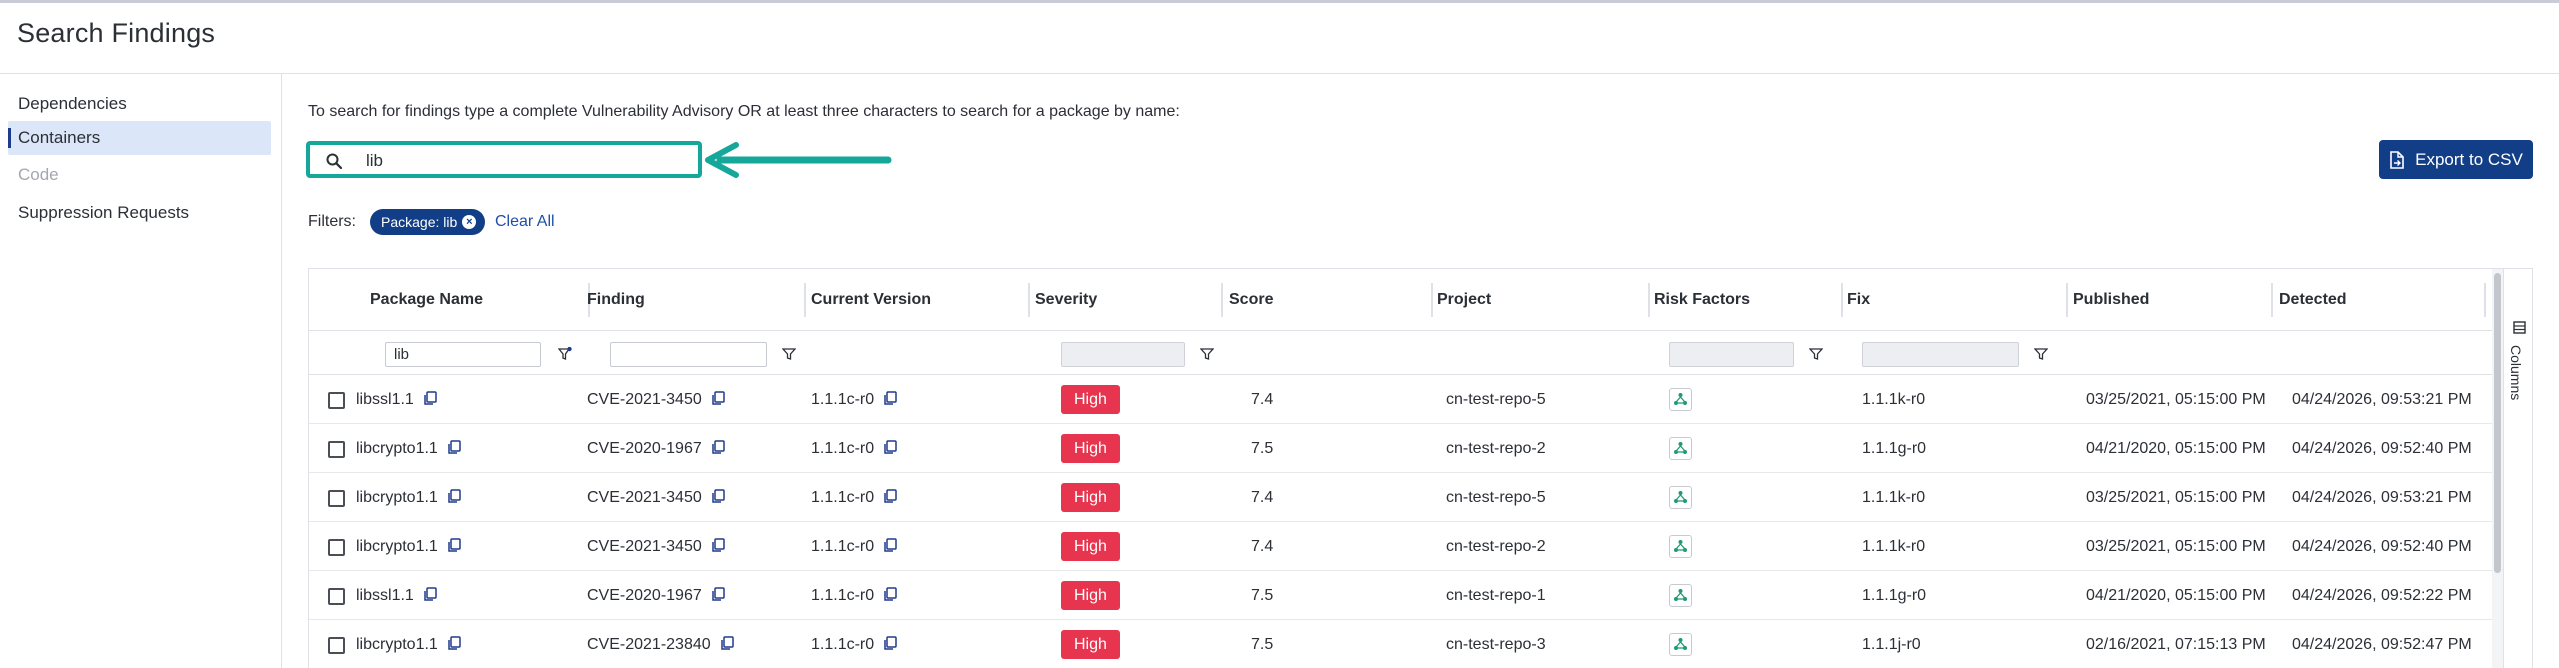  I want to click on column-header-project: Project, so click(1457, 300).